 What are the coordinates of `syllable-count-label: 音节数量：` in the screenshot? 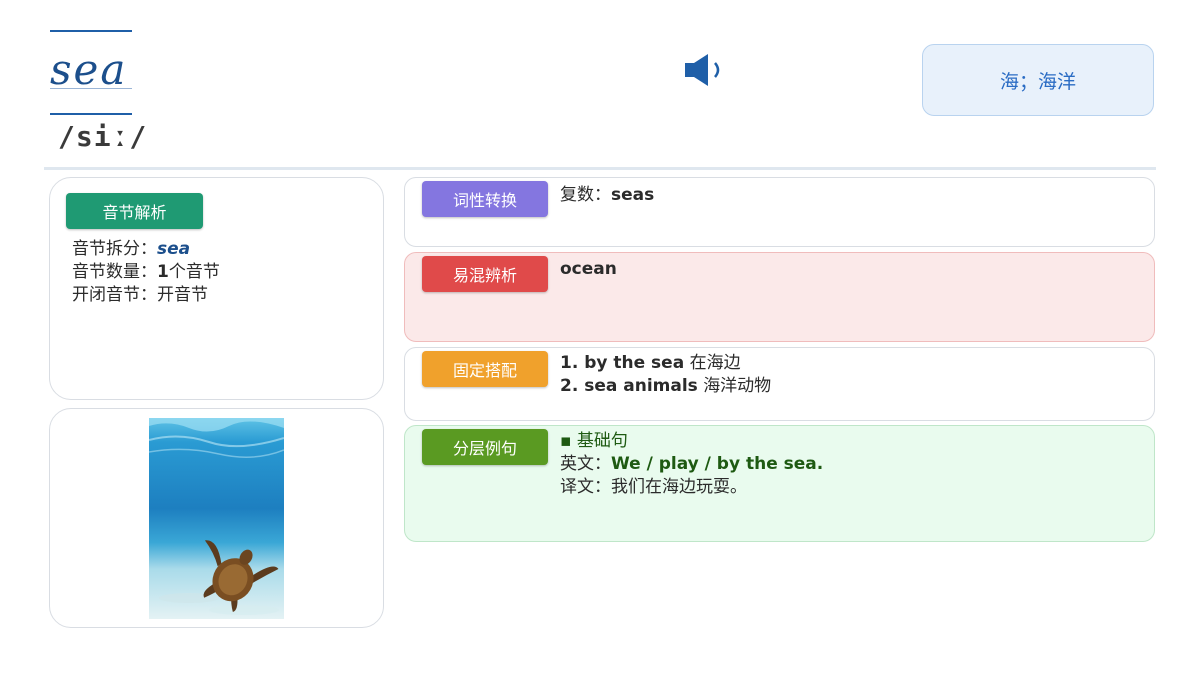 It's located at (114, 272).